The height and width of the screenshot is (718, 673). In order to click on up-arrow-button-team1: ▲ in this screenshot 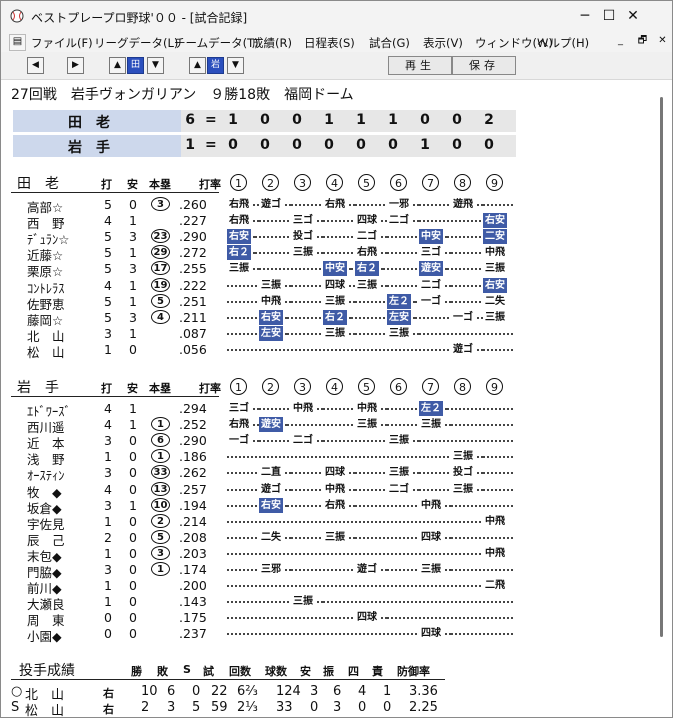, I will do `click(117, 65)`.